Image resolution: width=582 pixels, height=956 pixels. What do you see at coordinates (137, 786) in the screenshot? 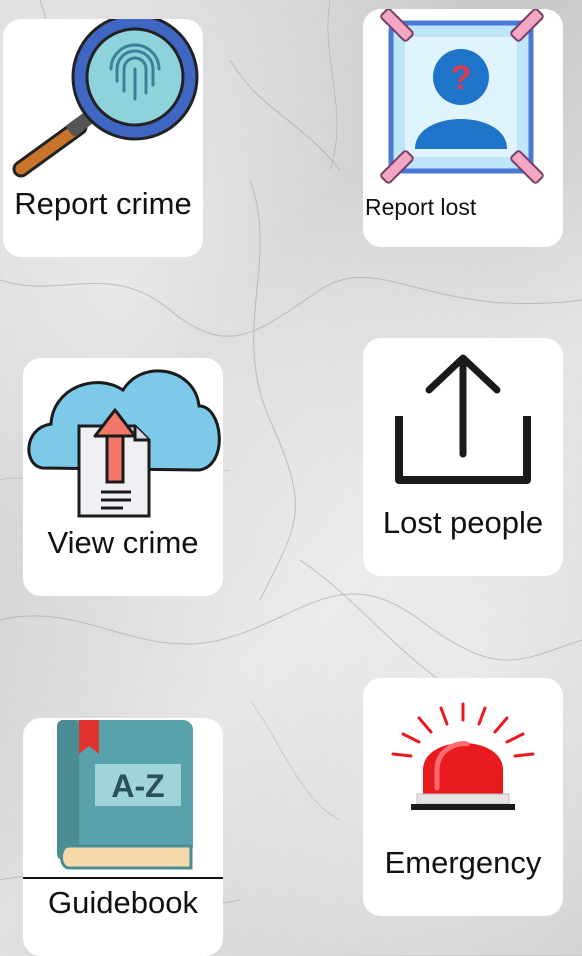
I see `svg-text: A-Z` at bounding box center [137, 786].